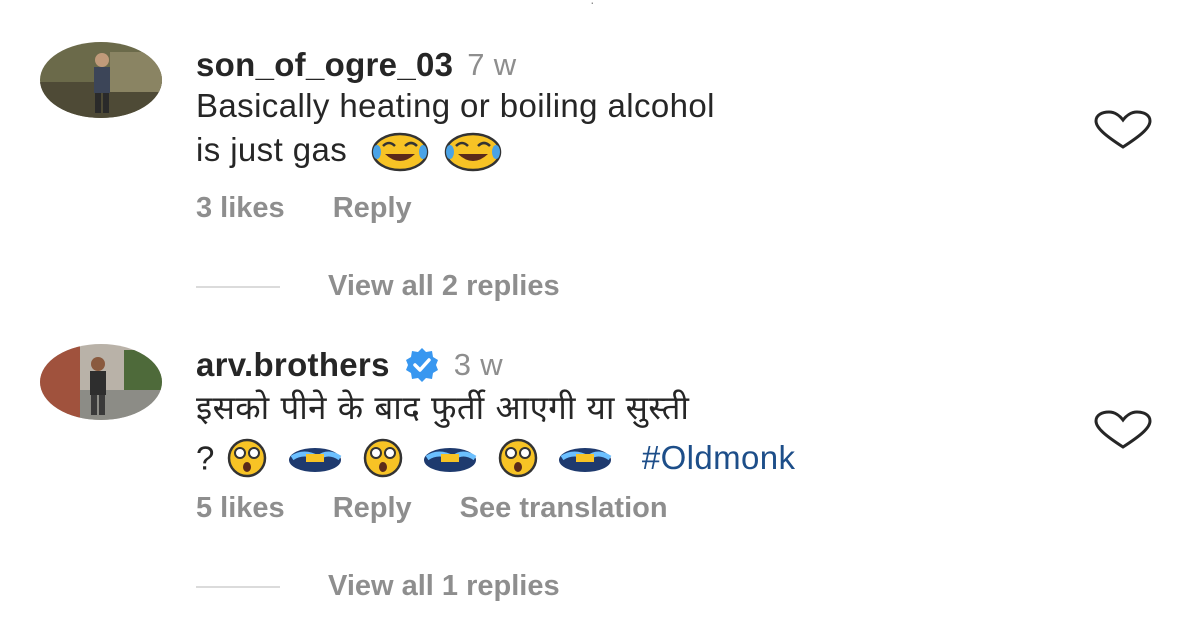 Image resolution: width=1200 pixels, height=628 pixels. Describe the element at coordinates (478, 365) in the screenshot. I see `timestamp: 3 w` at that location.